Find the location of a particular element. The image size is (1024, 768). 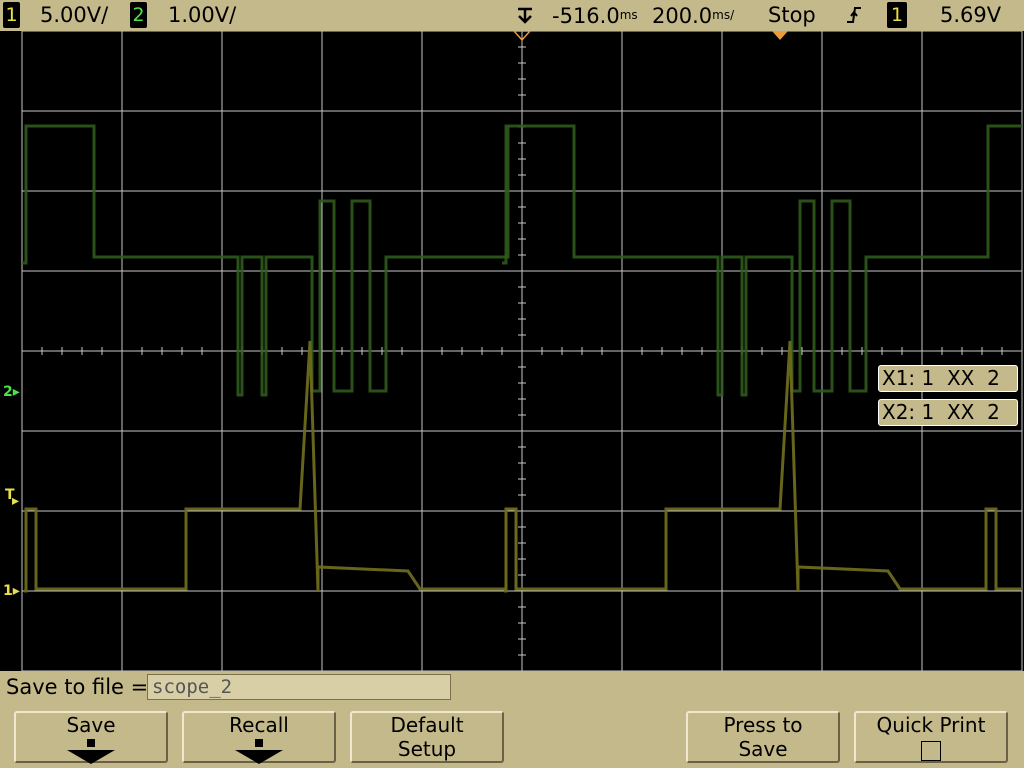

cursor-x1-readout: X1: 1 XX 2 is located at coordinates (948, 378).